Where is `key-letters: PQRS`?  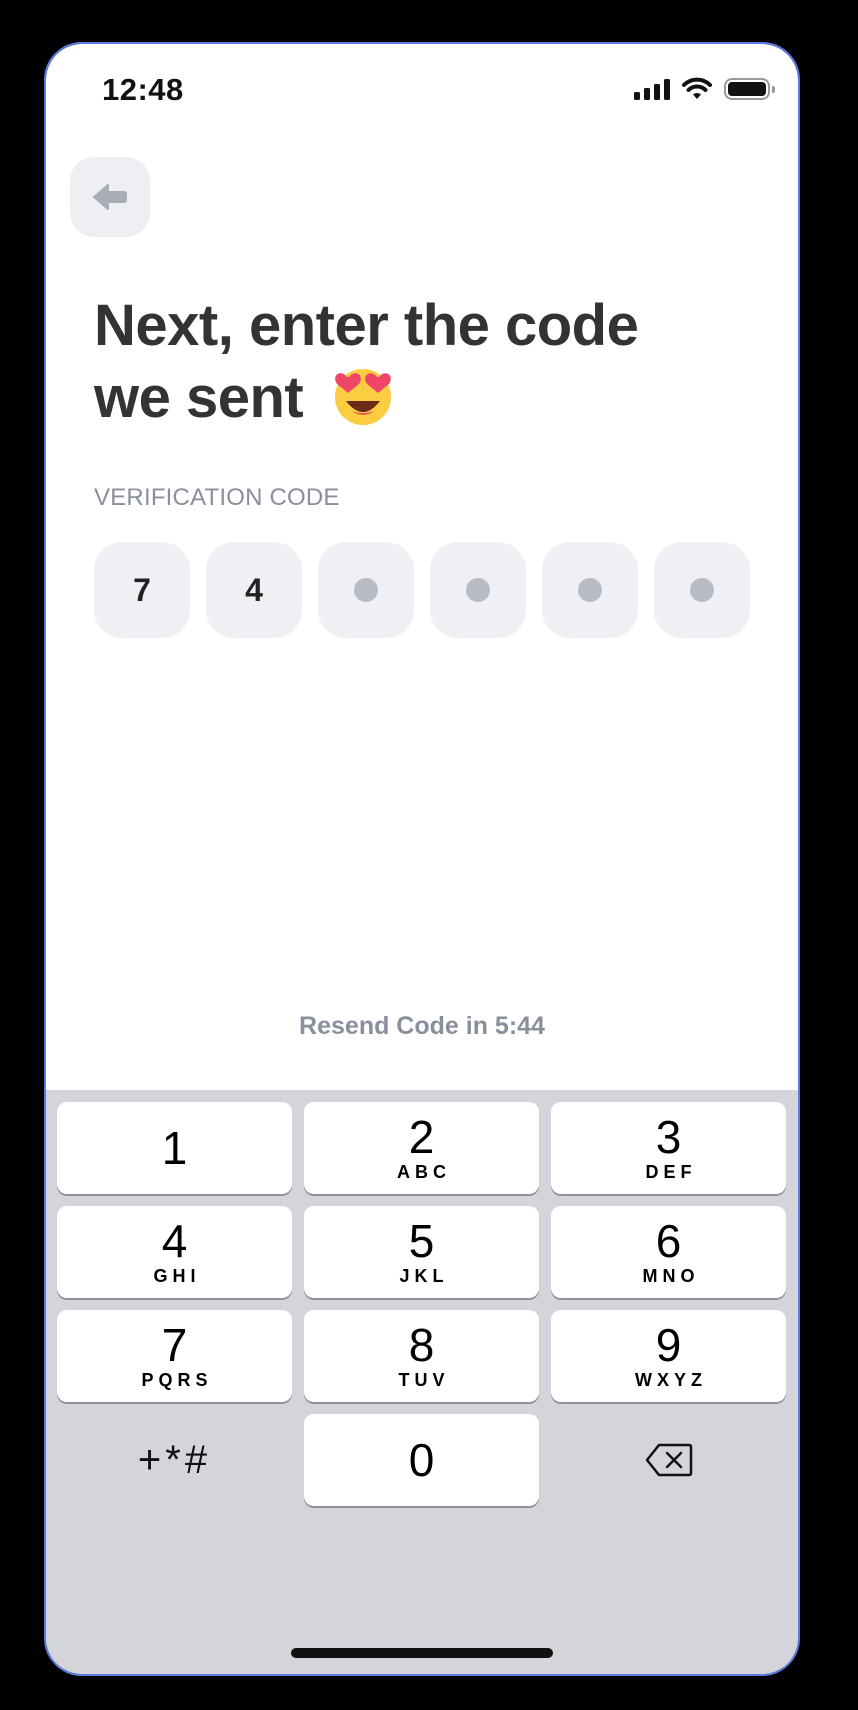
key-letters: PQRS is located at coordinates (177, 1379).